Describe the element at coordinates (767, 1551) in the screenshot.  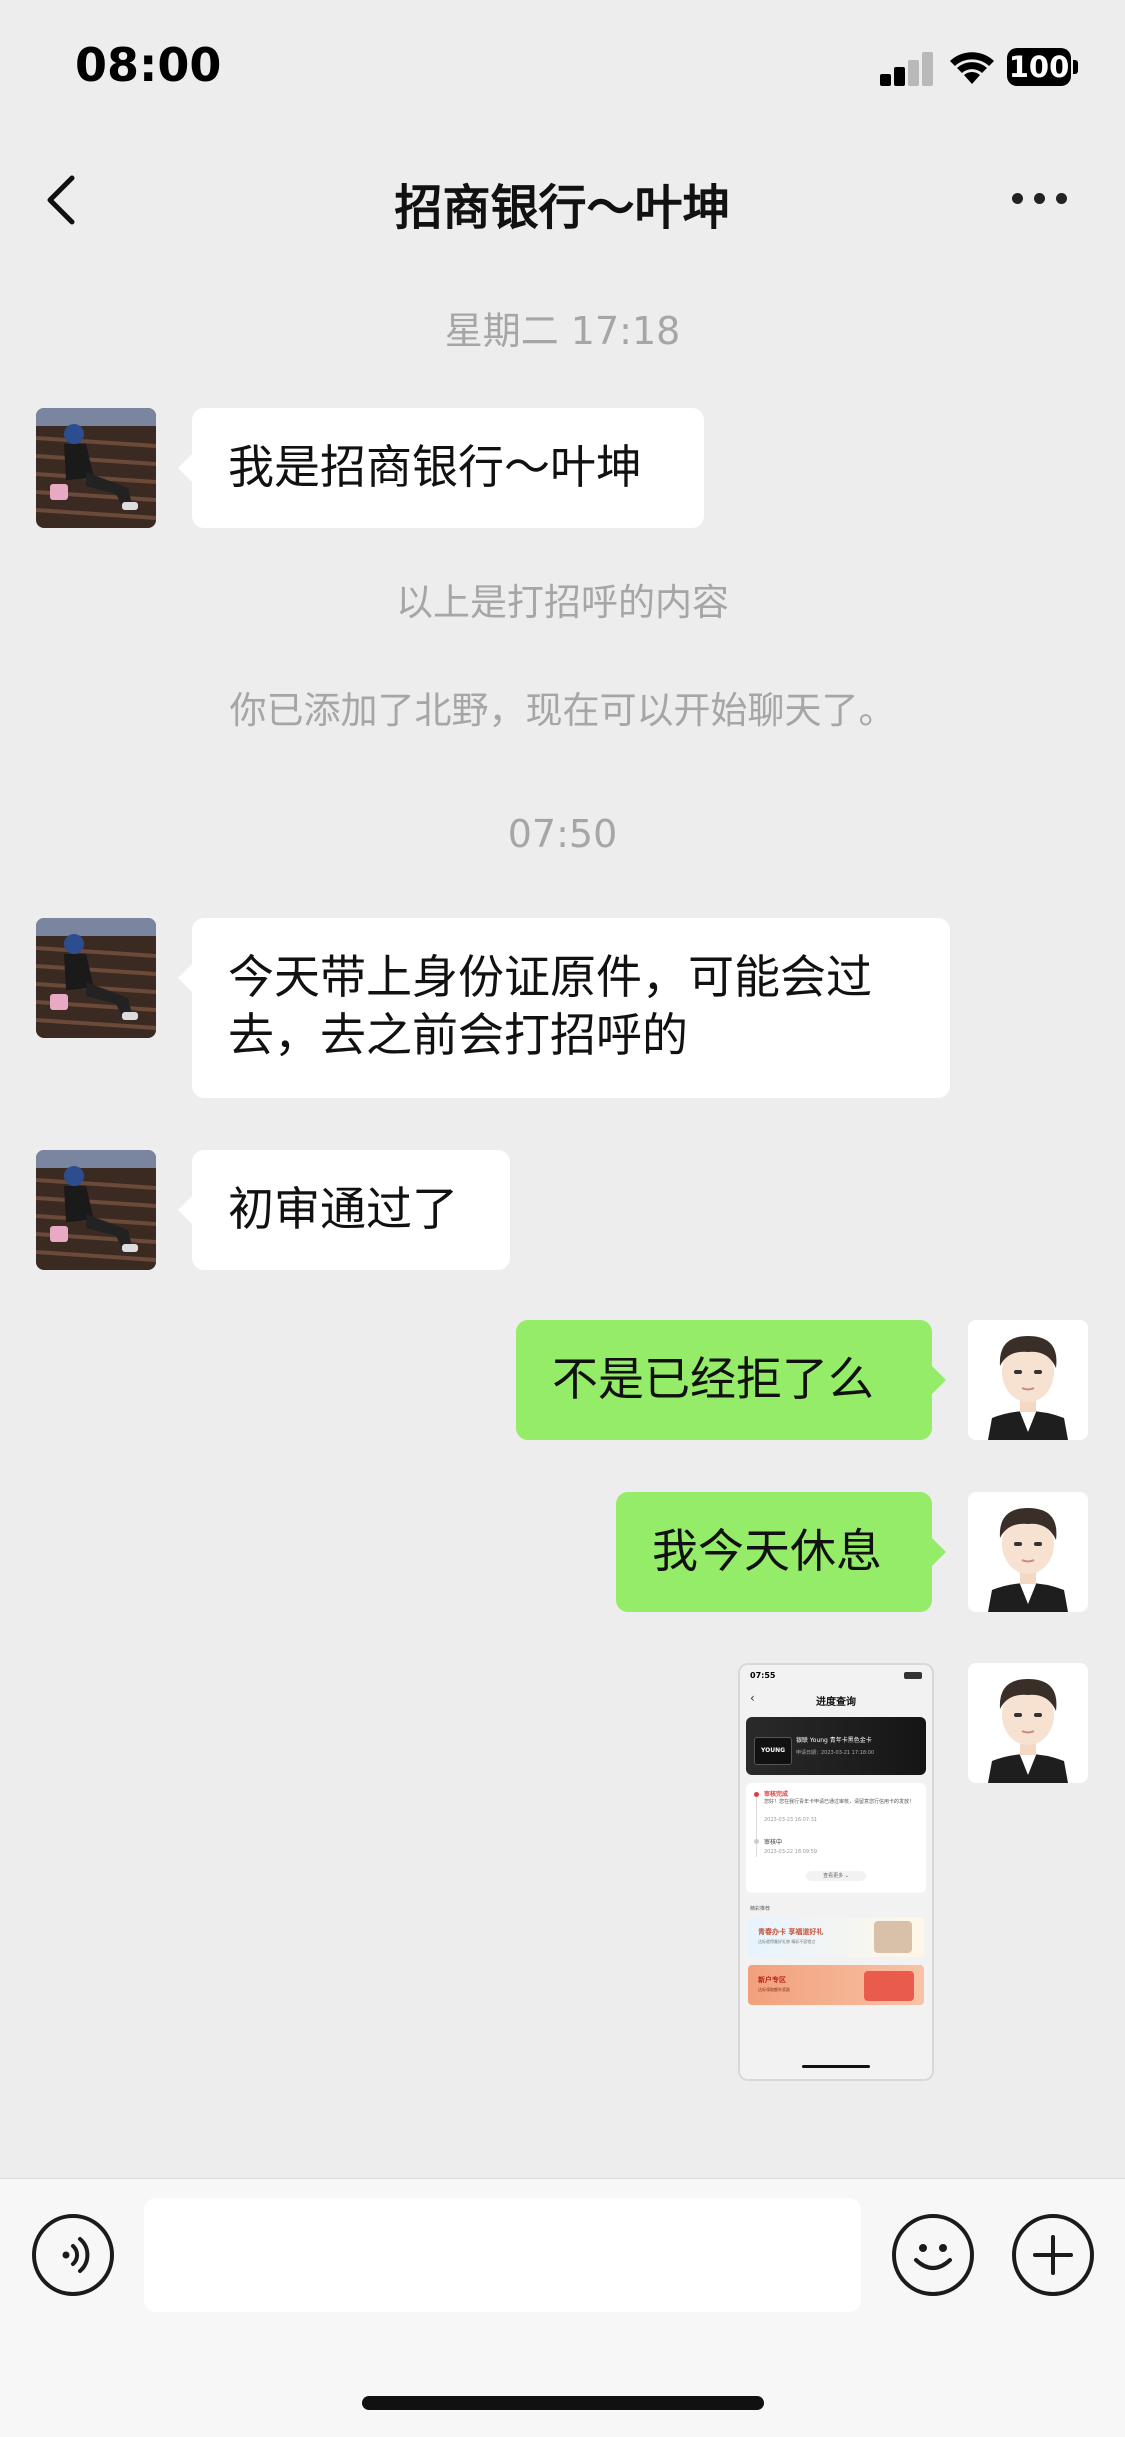
I see `message-text: 我今天休息` at that location.